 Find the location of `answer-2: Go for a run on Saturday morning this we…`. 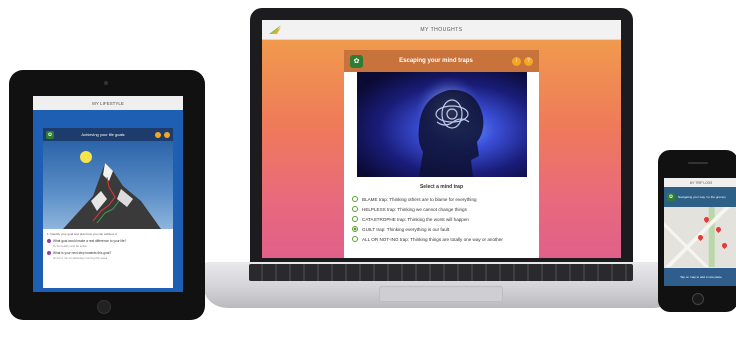

answer-2: Go for a run on Saturday morning this we… is located at coordinates (111, 258).